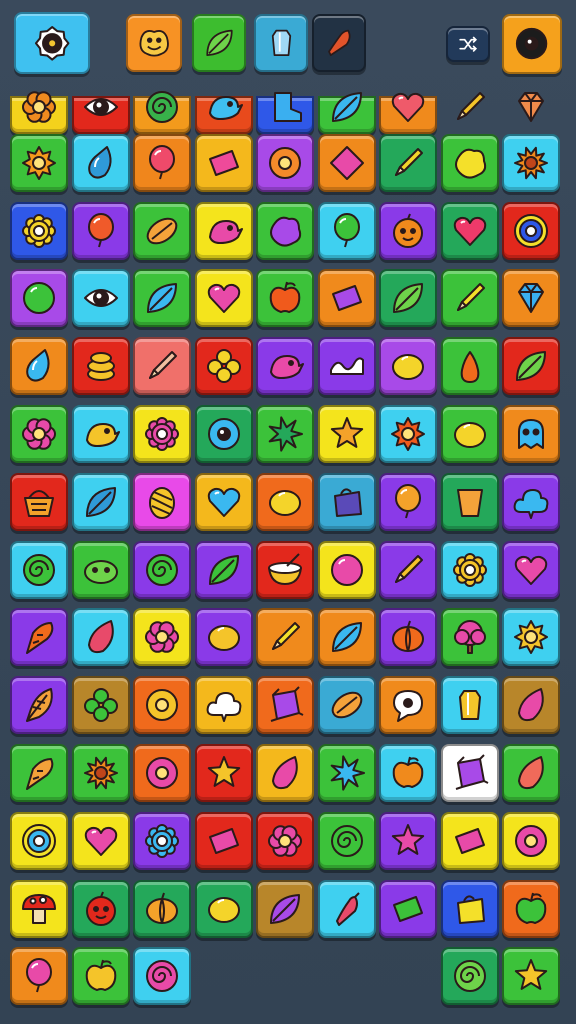 Image resolution: width=576 pixels, height=1024 pixels. I want to click on booster-crystal-button, so click(281, 43).